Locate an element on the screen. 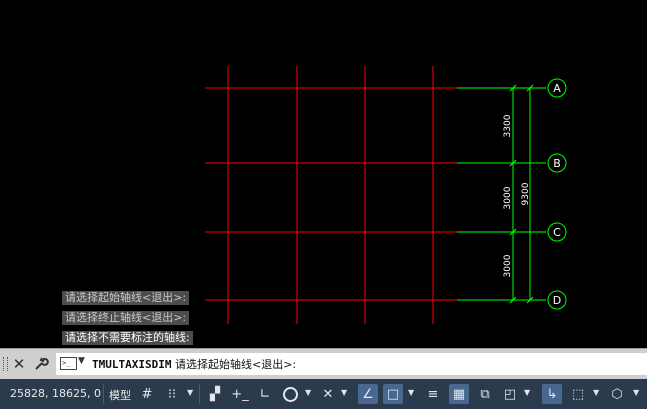 The image size is (647, 409). selection-filter-icon: ⬚ is located at coordinates (578, 394).